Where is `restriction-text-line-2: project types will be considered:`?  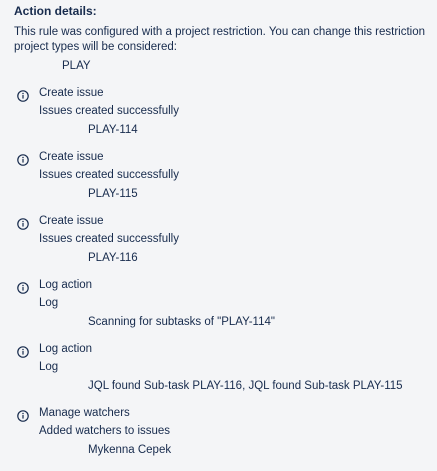 restriction-text-line-2: project types will be considered: is located at coordinates (95, 47).